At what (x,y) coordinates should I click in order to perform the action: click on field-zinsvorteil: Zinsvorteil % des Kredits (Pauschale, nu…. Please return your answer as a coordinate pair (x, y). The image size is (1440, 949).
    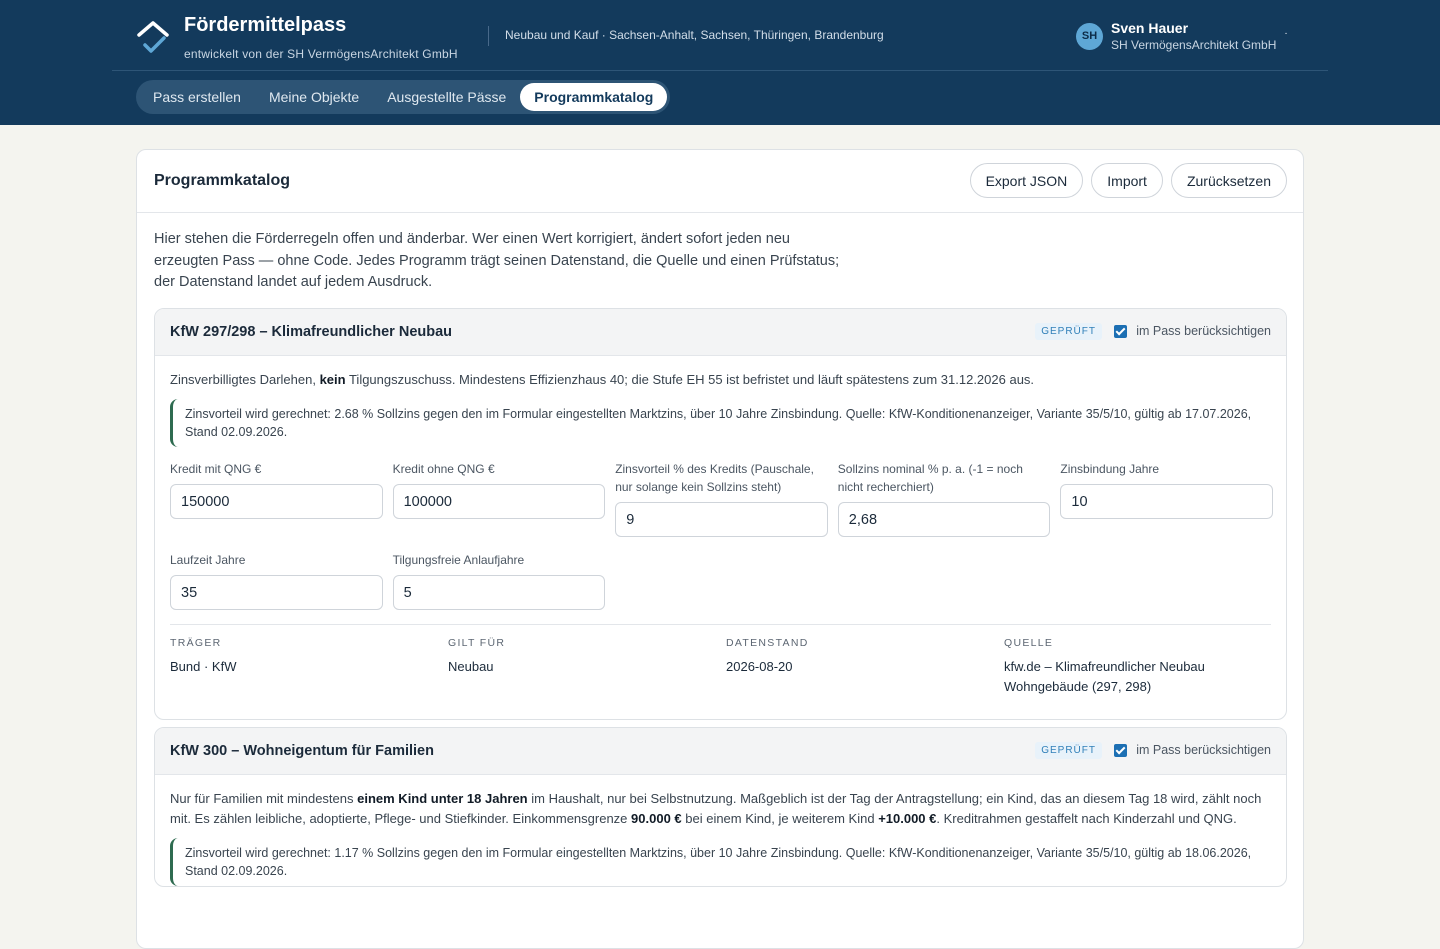
    Looking at the image, I should click on (721, 498).